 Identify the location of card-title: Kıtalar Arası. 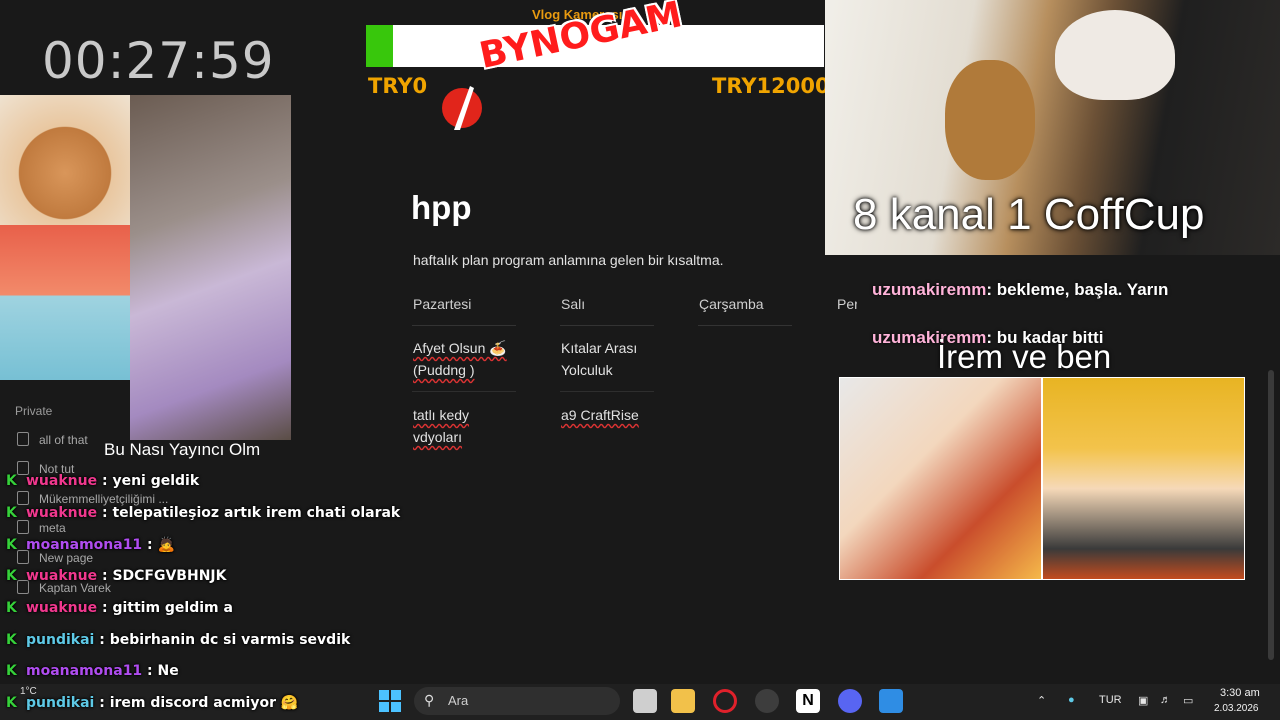
(599, 348).